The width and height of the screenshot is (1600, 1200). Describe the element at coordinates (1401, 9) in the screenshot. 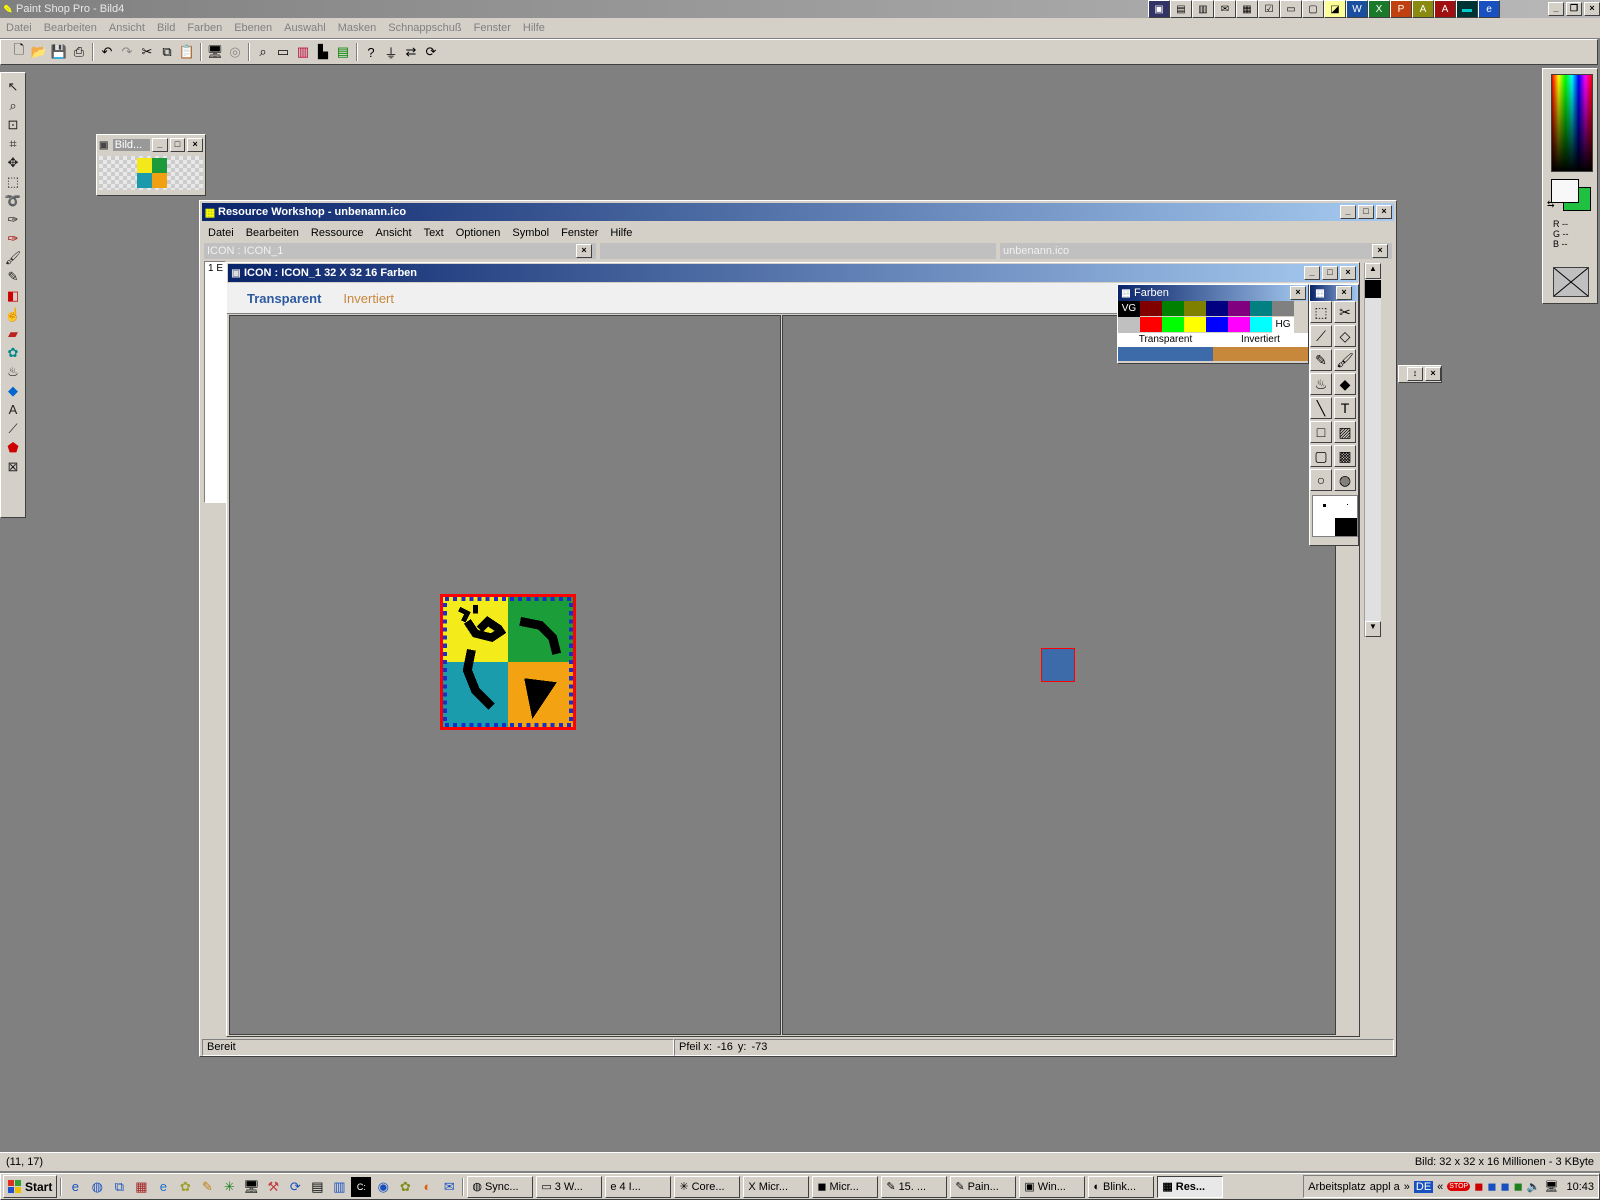

I see `powerpoint-icon: P` at that location.